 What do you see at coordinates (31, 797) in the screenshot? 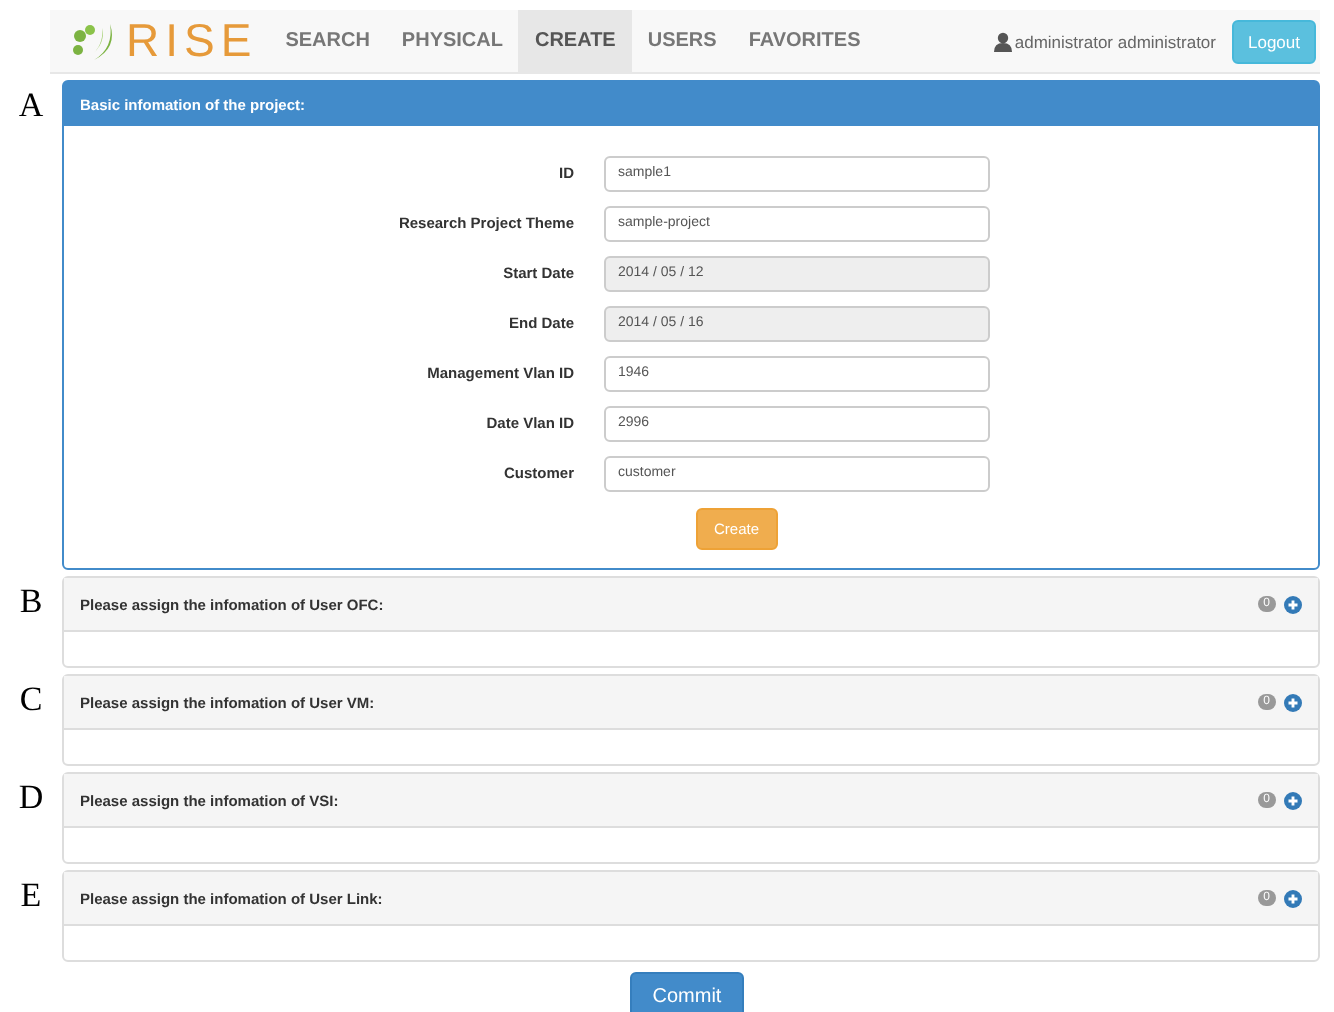
I see `section-marker: D` at bounding box center [31, 797].